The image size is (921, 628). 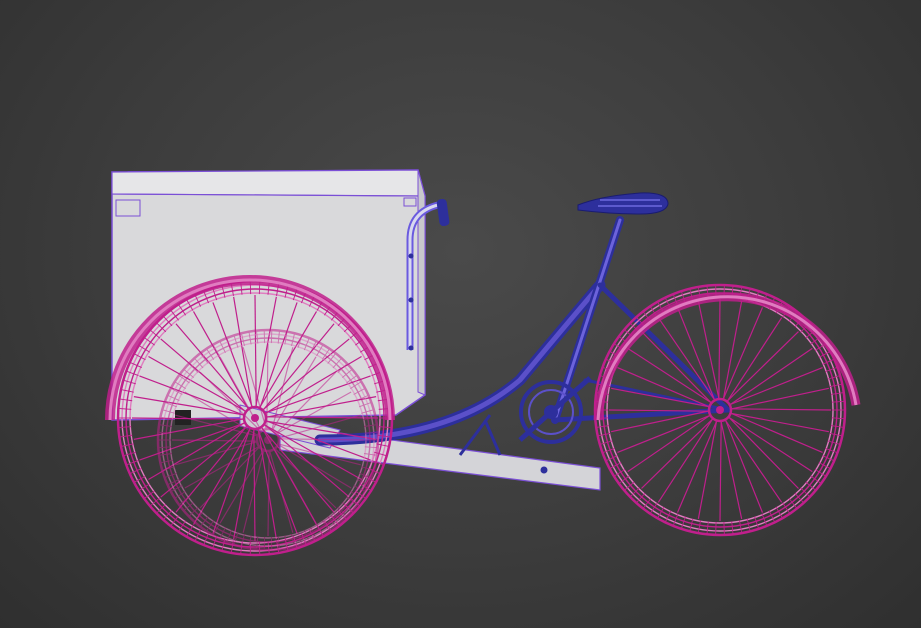 I want to click on chainring, so click(x=555, y=410).